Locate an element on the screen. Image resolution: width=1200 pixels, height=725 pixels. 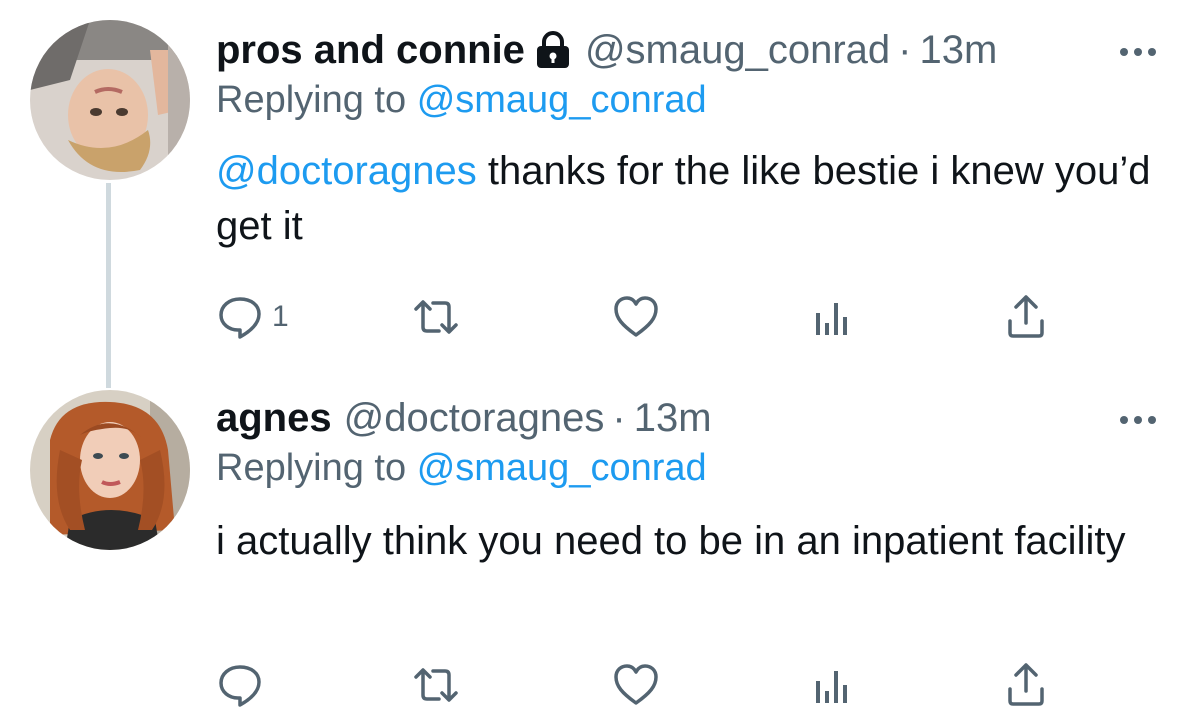
body-mention-link: @doctoragnes is located at coordinates (346, 171).